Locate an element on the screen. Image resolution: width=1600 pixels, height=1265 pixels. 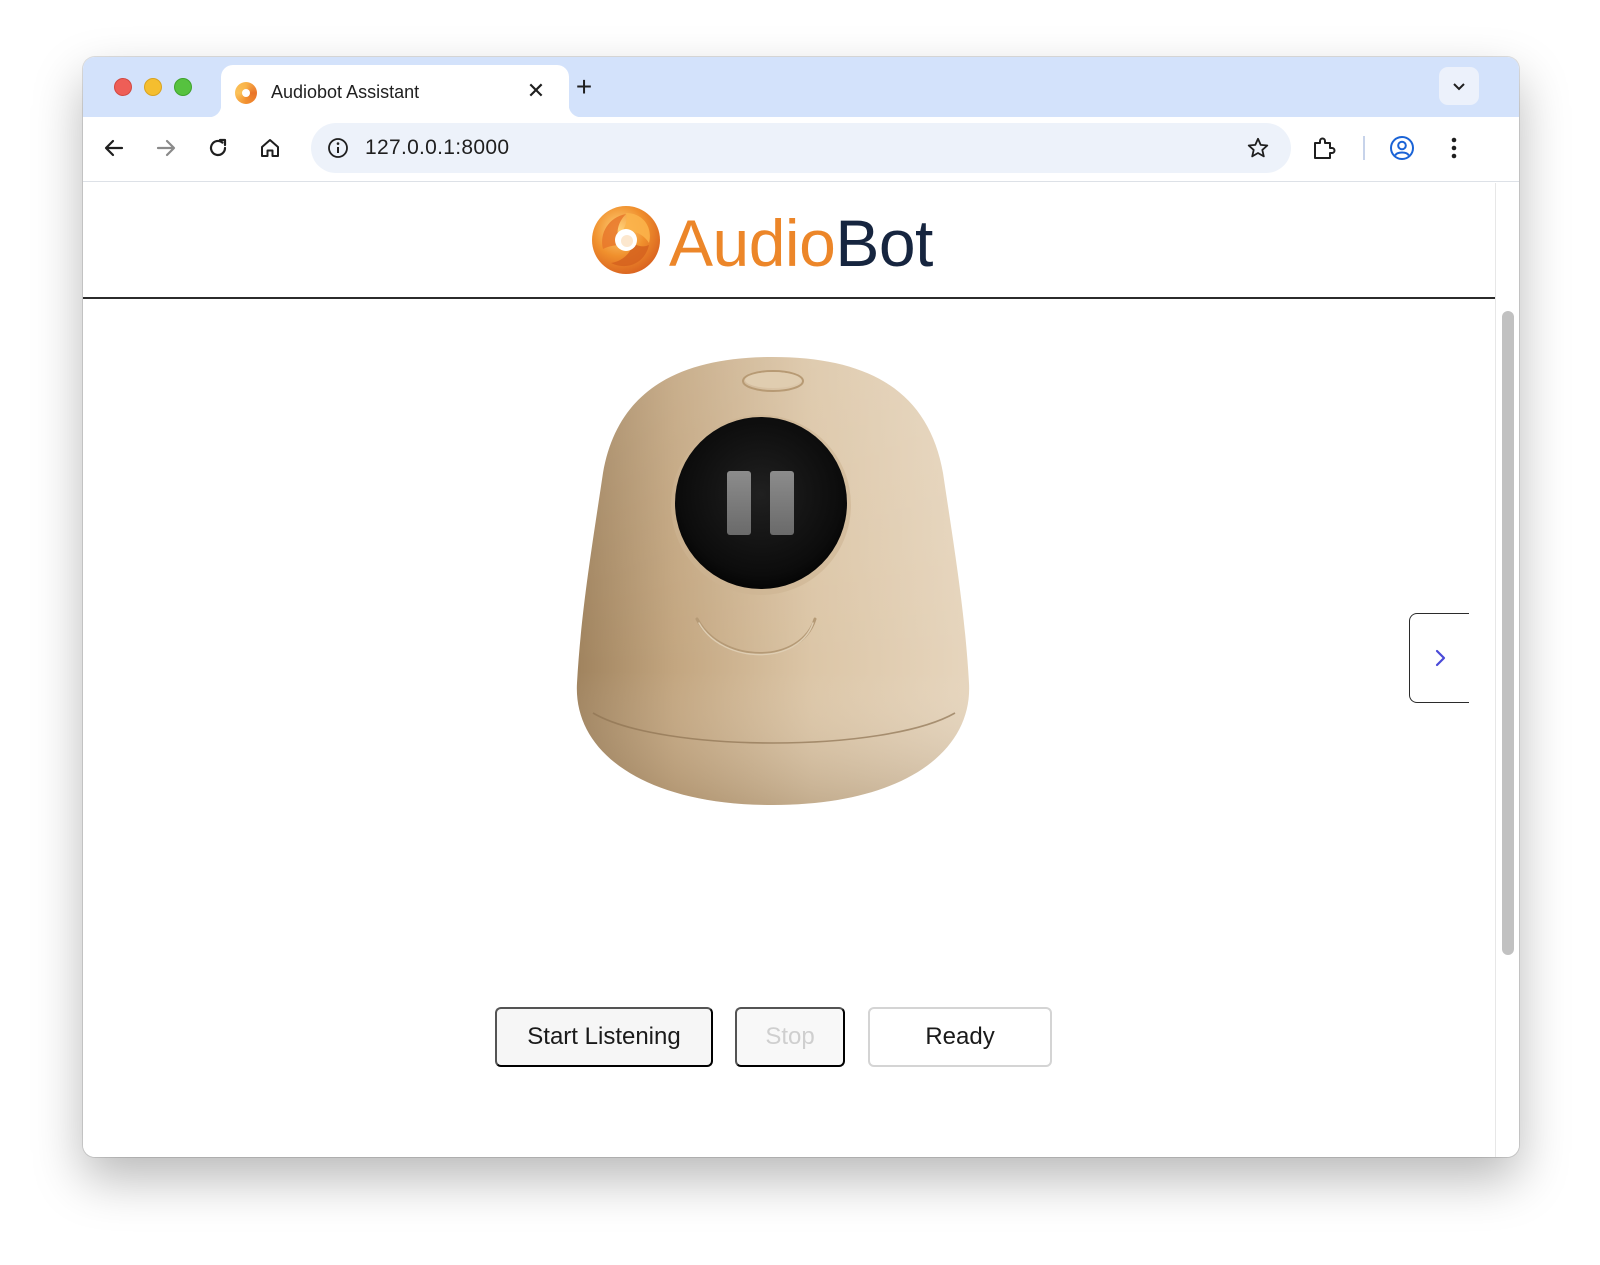
page-header: AudioBot is located at coordinates (789, 241).